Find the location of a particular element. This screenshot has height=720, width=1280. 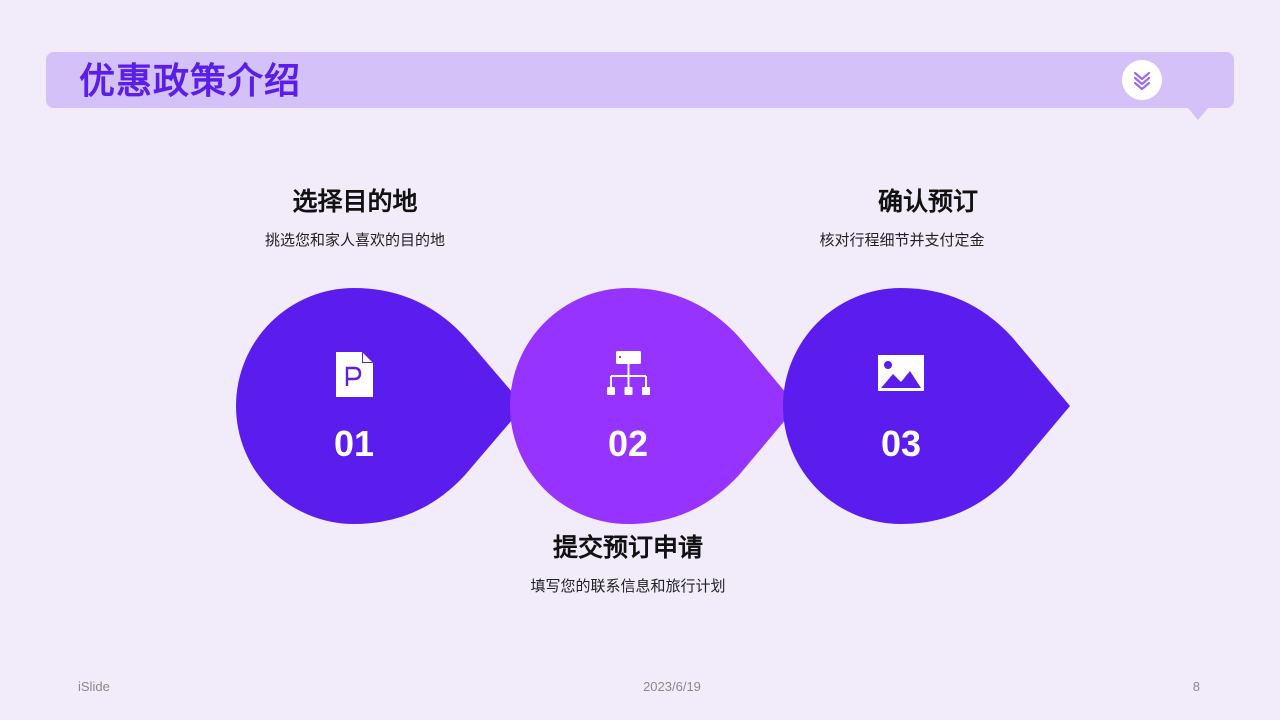

step-2-drop is located at coordinates (653, 406).